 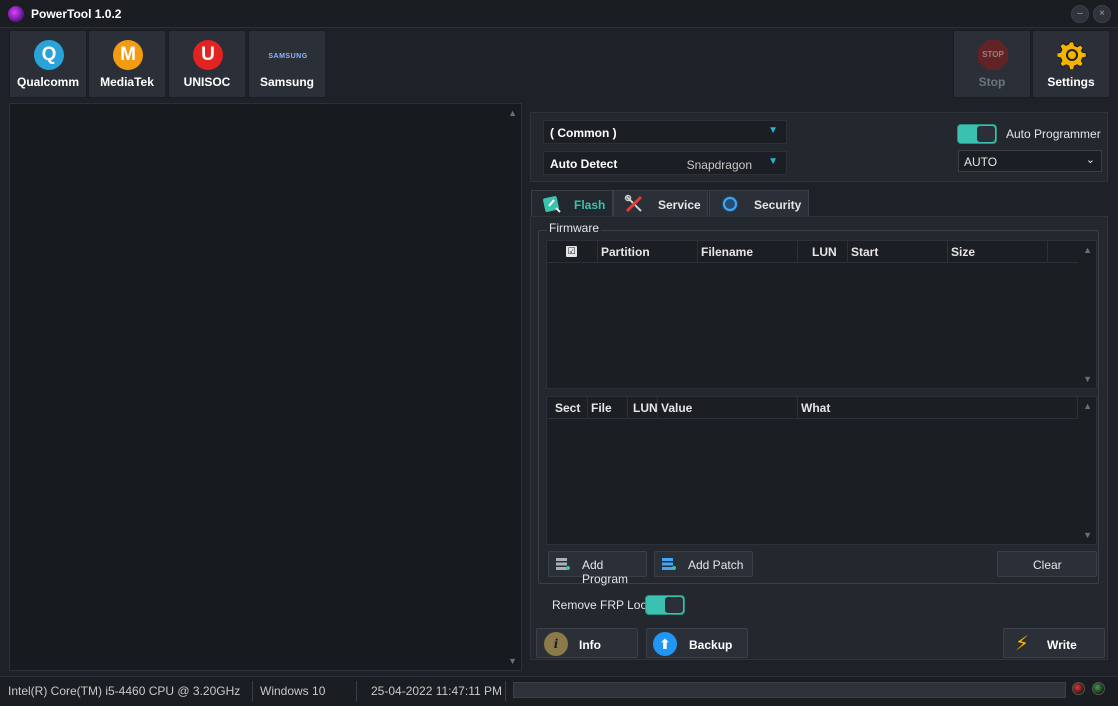 What do you see at coordinates (590, 645) in the screenshot?
I see `info-label: Info` at bounding box center [590, 645].